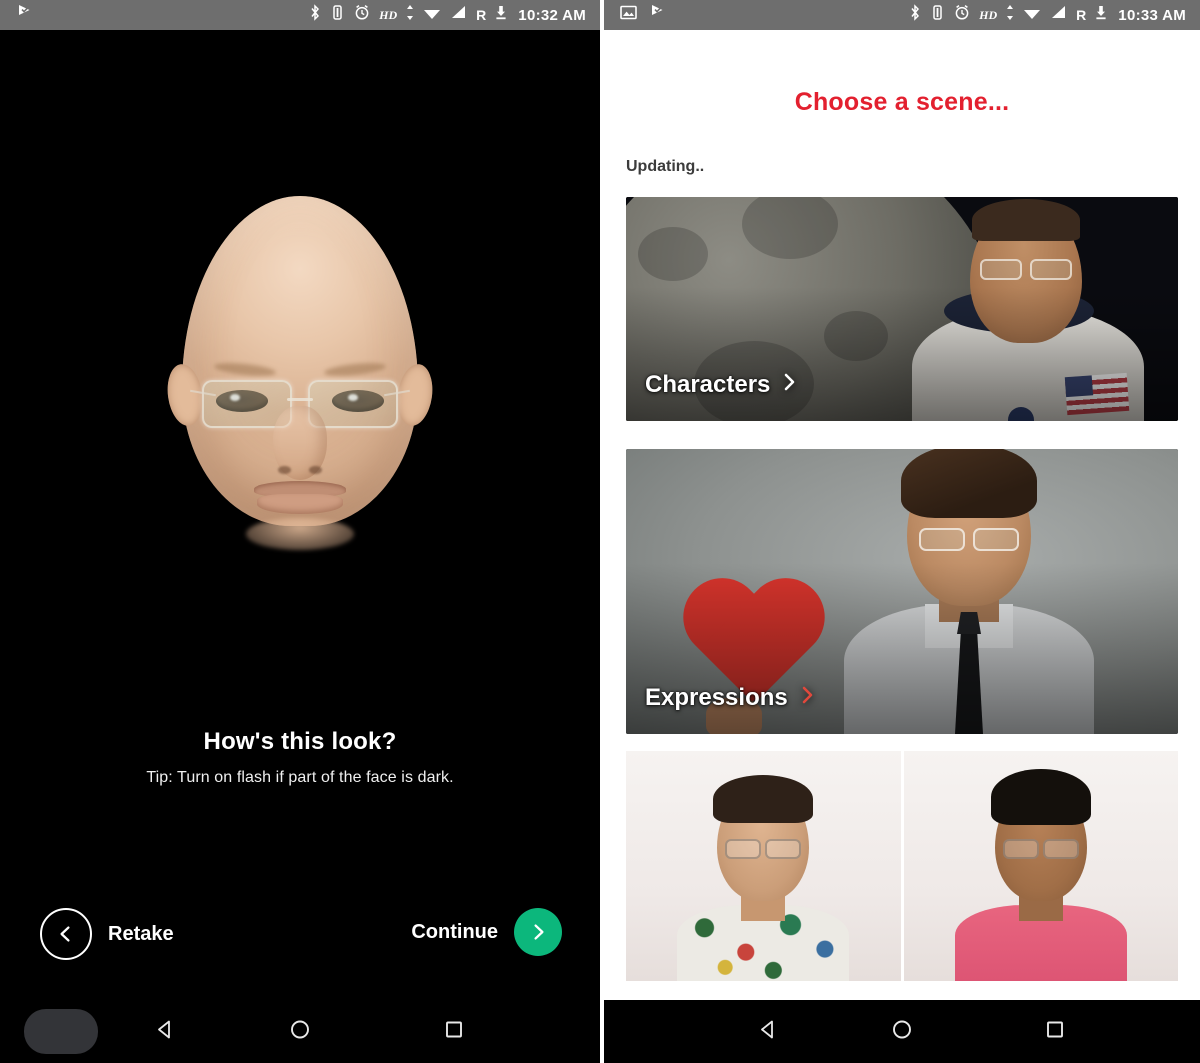 Image resolution: width=1200 pixels, height=1063 pixels. I want to click on status-bar-clock: 10:33 AM, so click(1152, 15).